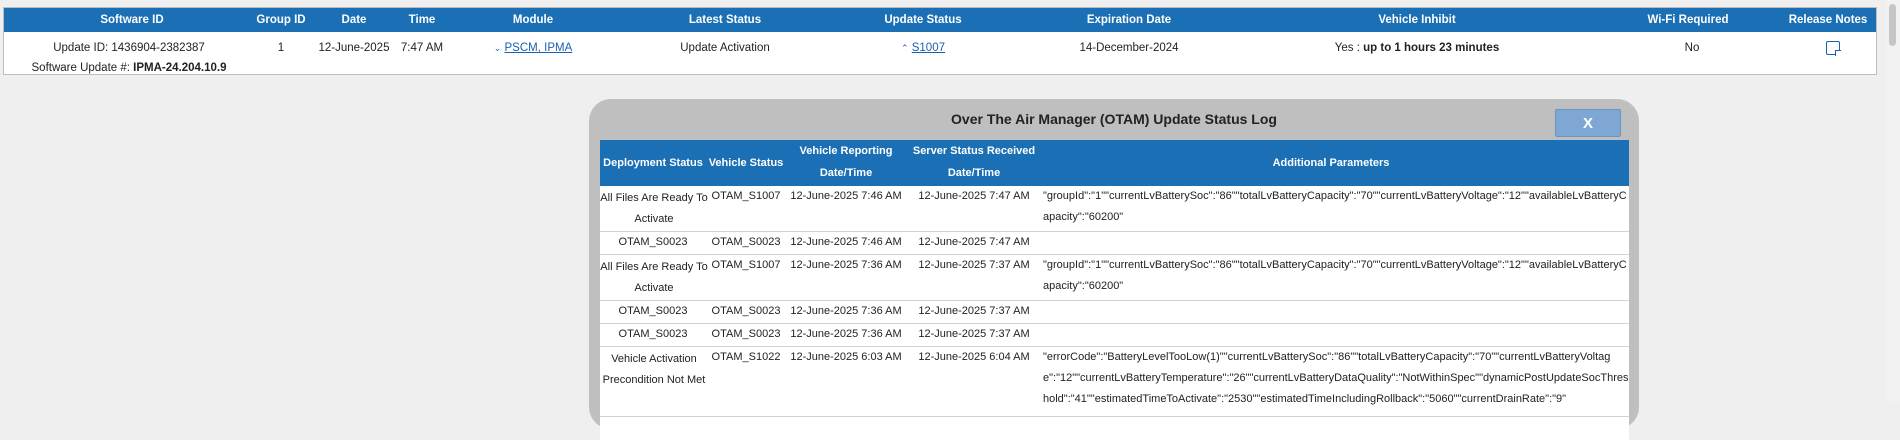 This screenshot has width=1900, height=440. I want to click on software-update-label: Software Update #:, so click(80, 68).